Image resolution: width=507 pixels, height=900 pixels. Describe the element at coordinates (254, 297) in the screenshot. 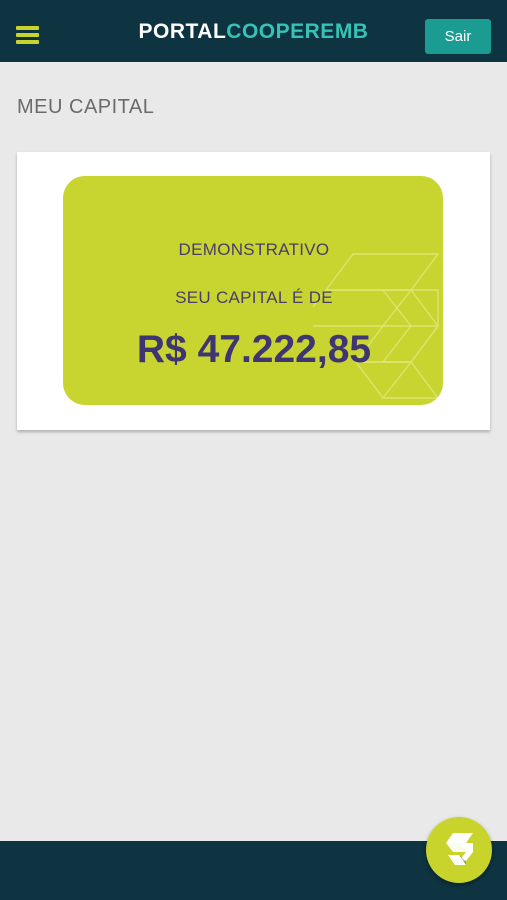

I see `capital-subtitle: SEU CAPITAL É DE` at that location.